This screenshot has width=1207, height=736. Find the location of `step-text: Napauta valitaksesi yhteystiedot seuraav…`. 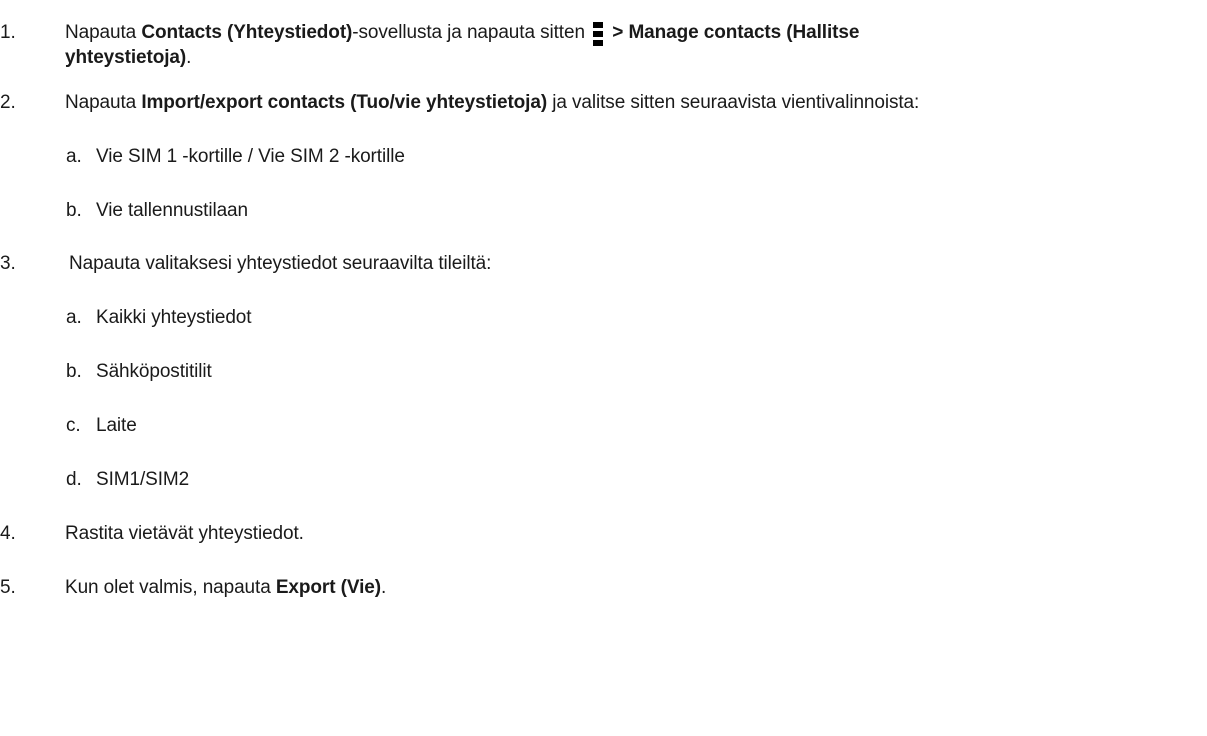

step-text: Napauta valitaksesi yhteystiedot seuraav… is located at coordinates (280, 263).